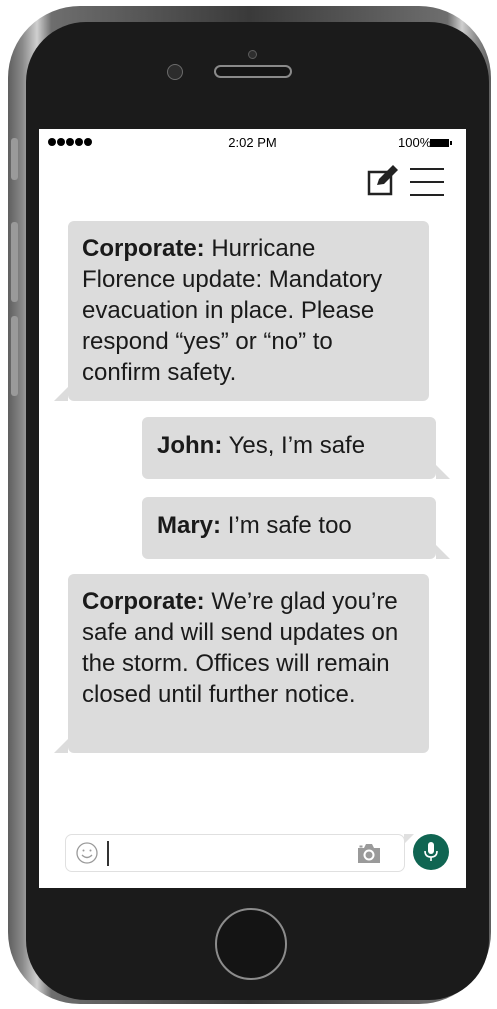  What do you see at coordinates (190, 445) in the screenshot?
I see `message-sender: John:` at bounding box center [190, 445].